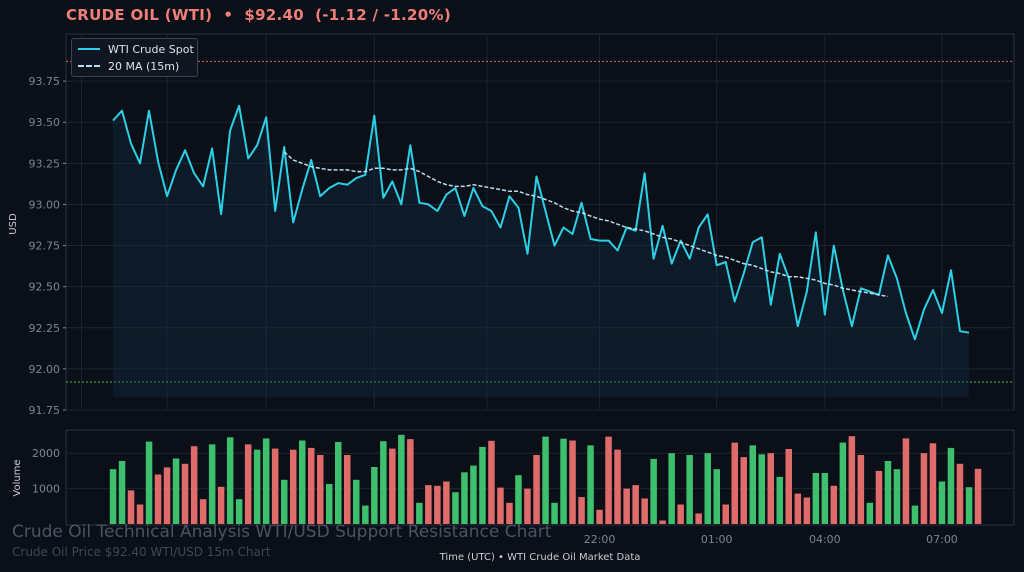 Image resolution: width=1024 pixels, height=572 pixels. What do you see at coordinates (89, 66) in the screenshot?
I see `legend-swatch-ma` at bounding box center [89, 66].